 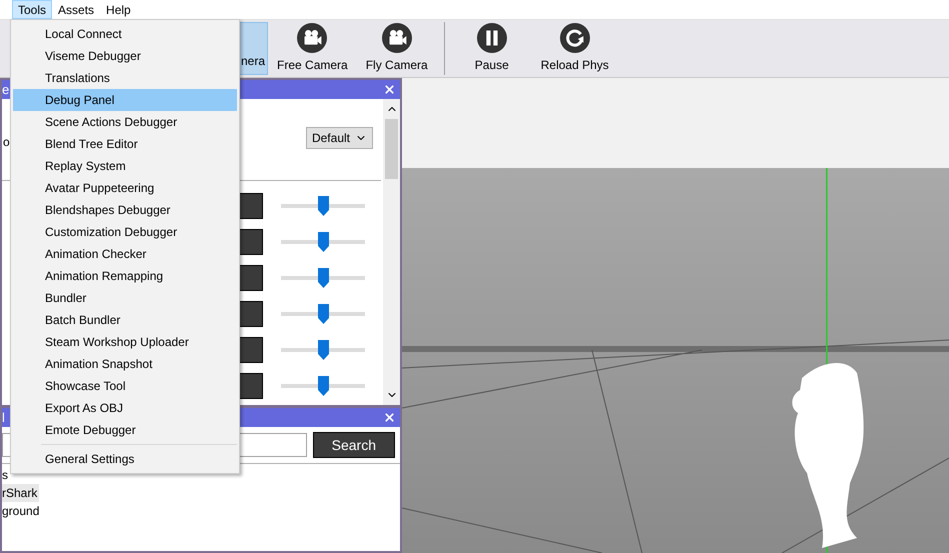 I want to click on menu-option: Local Connect, so click(x=125, y=34).